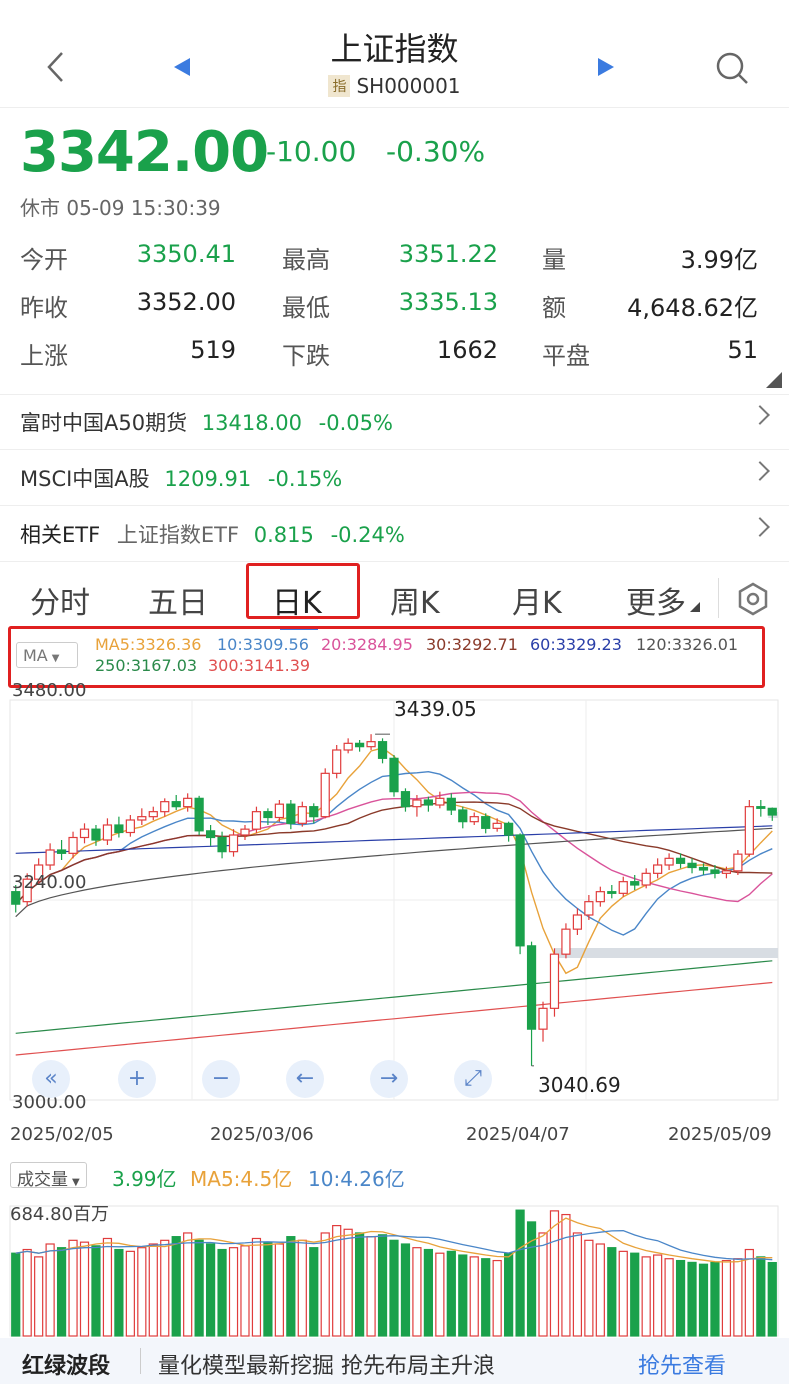 The width and height of the screenshot is (789, 1384). Describe the element at coordinates (473, 1079) in the screenshot. I see `fullscreen-icon: ⤢` at that location.